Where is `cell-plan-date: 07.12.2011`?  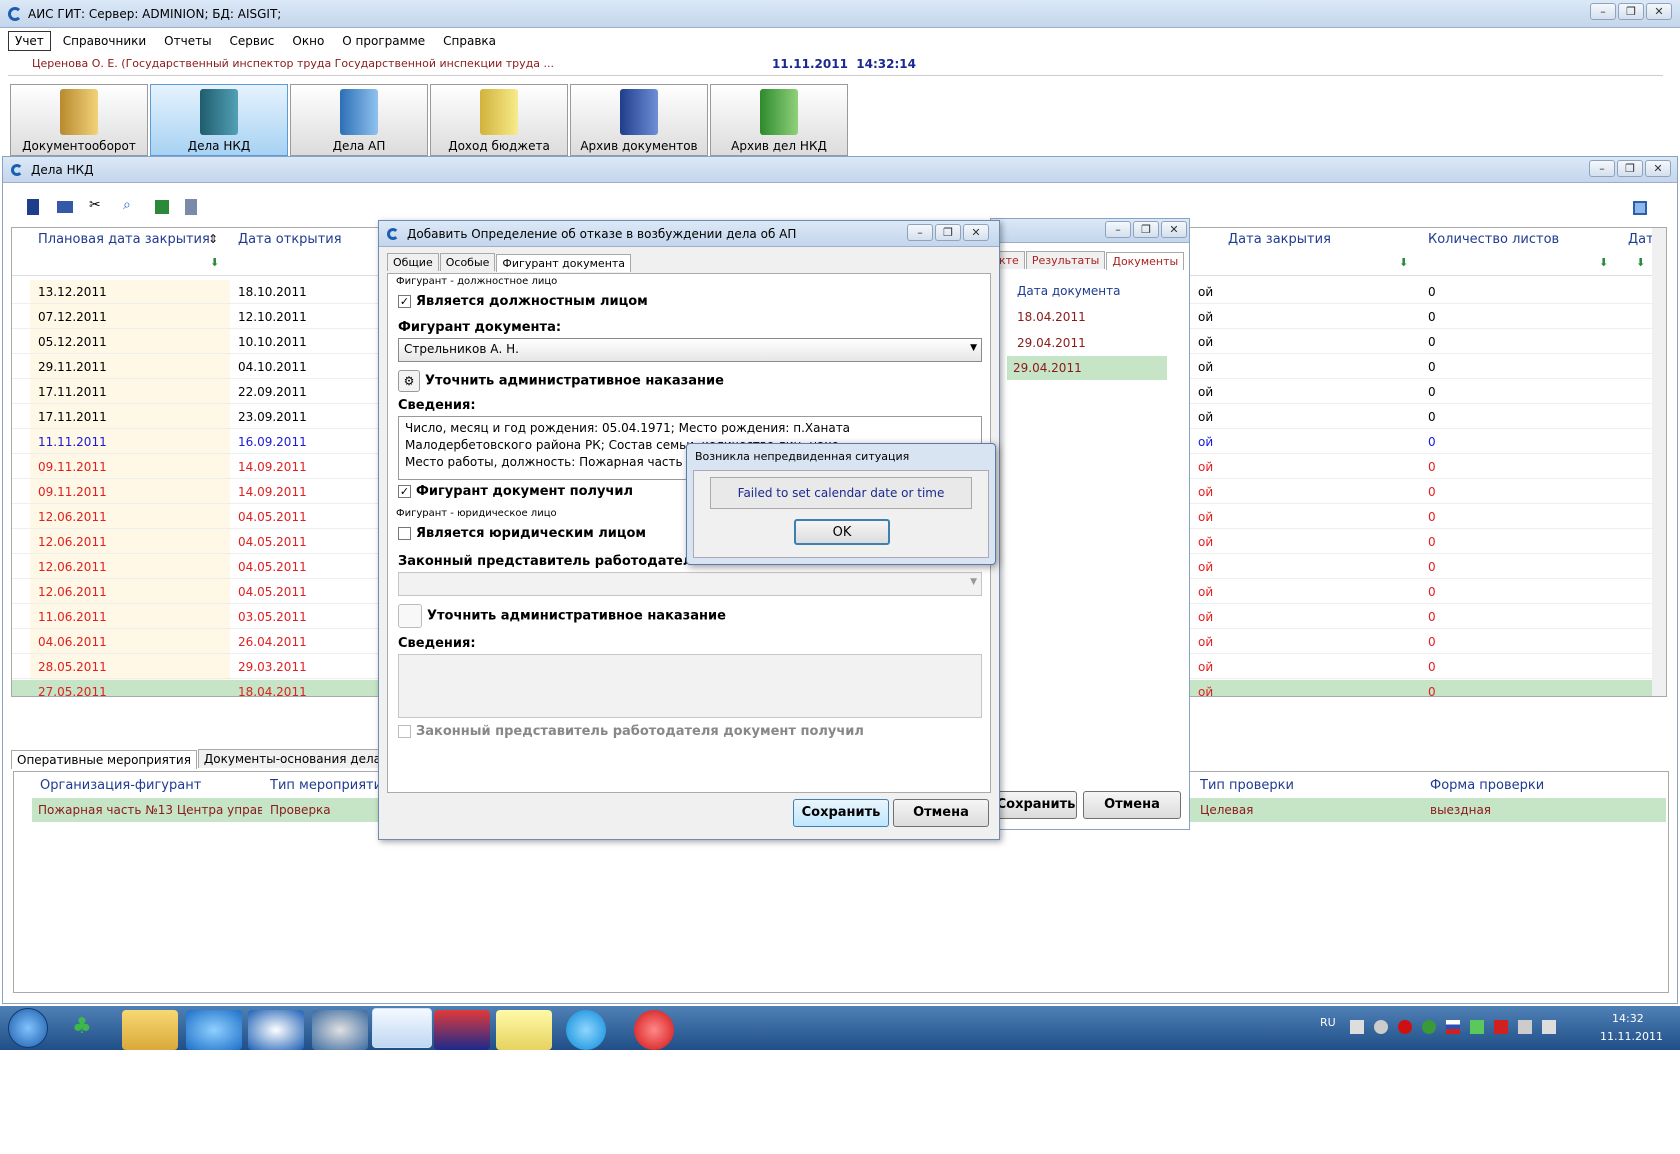
cell-plan-date: 07.12.2011 is located at coordinates (72, 317).